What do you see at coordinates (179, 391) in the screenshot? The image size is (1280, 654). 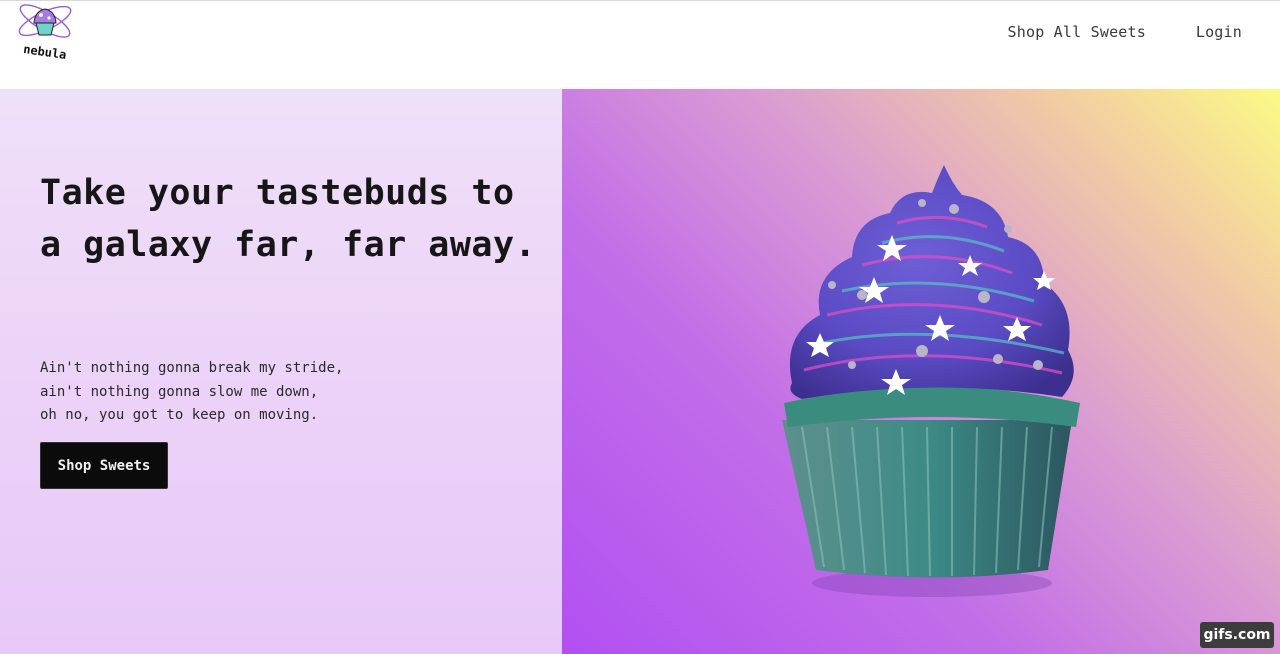 I see `hero-subtext-line: ain't nothing gonna slow me down,` at bounding box center [179, 391].